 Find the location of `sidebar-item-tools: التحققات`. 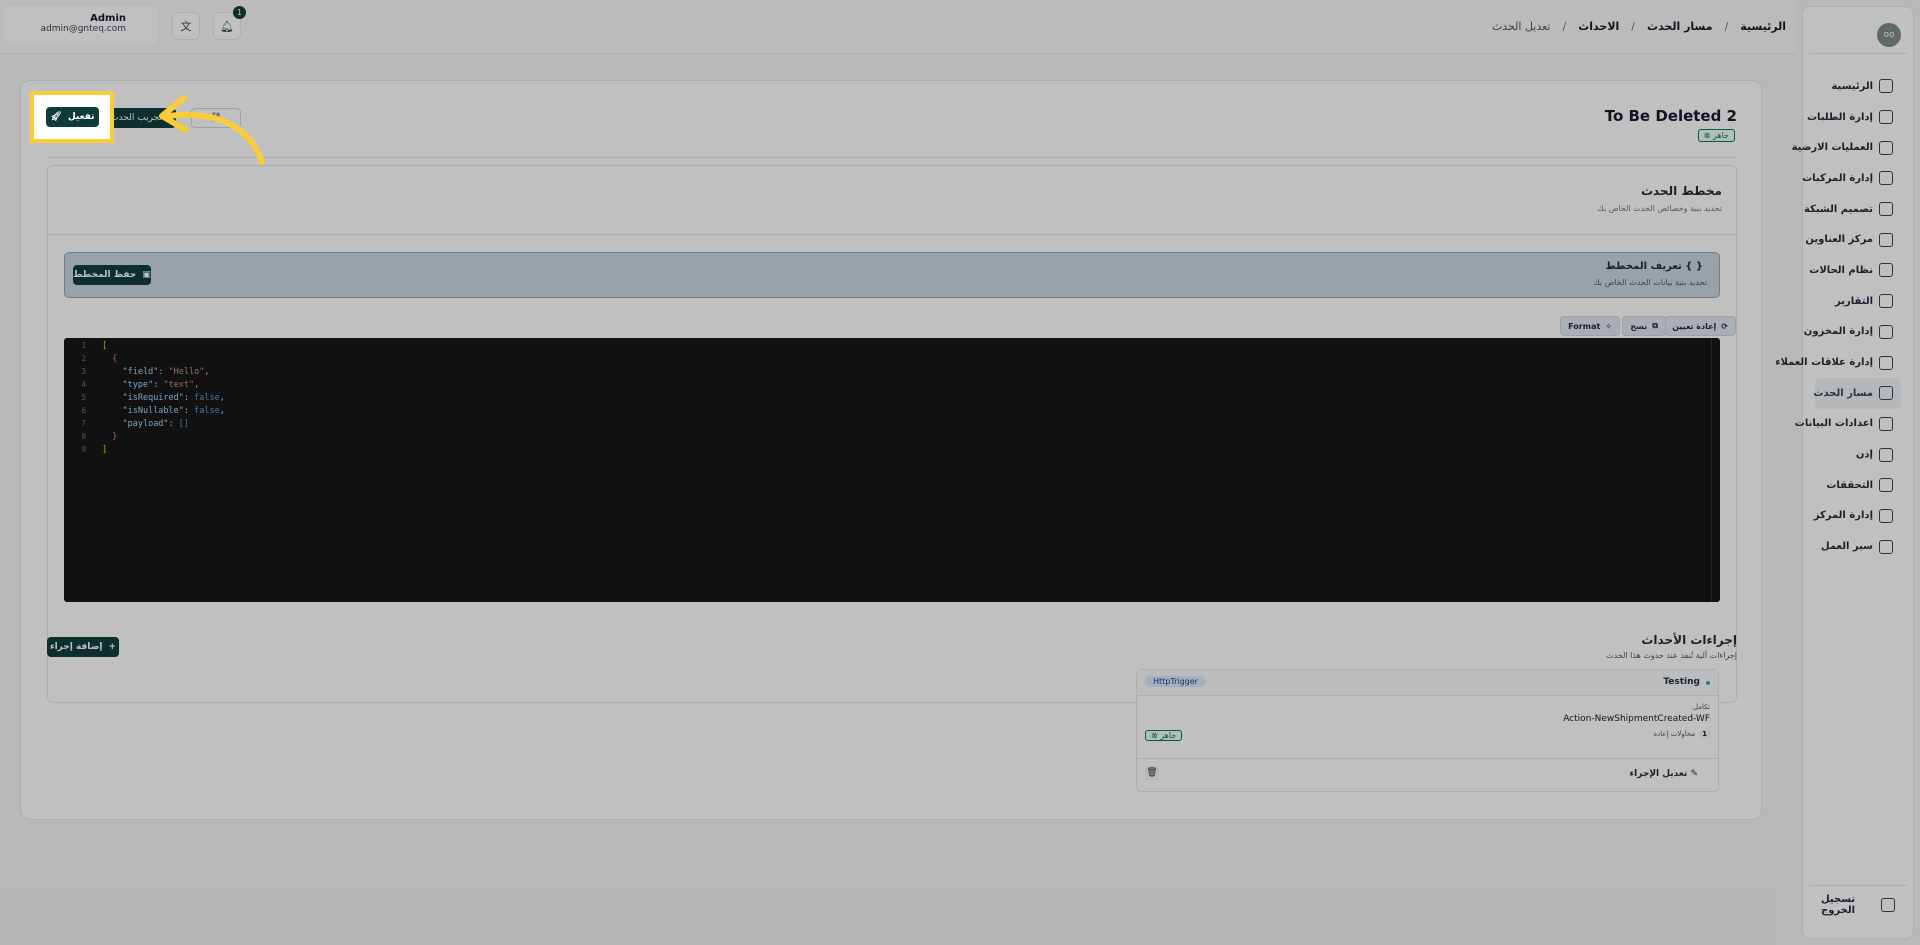

sidebar-item-tools: التحققات is located at coordinates (1858, 485).